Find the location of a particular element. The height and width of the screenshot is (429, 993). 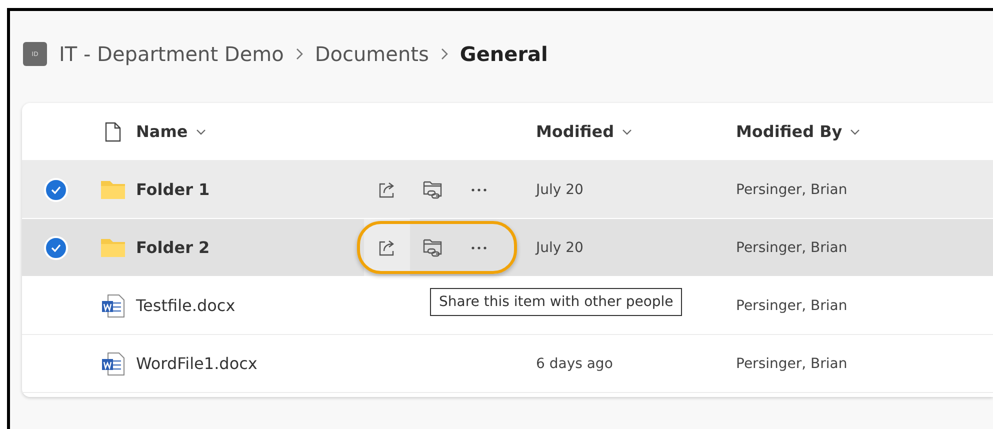

breadcrumb-link: Documents is located at coordinates (371, 54).